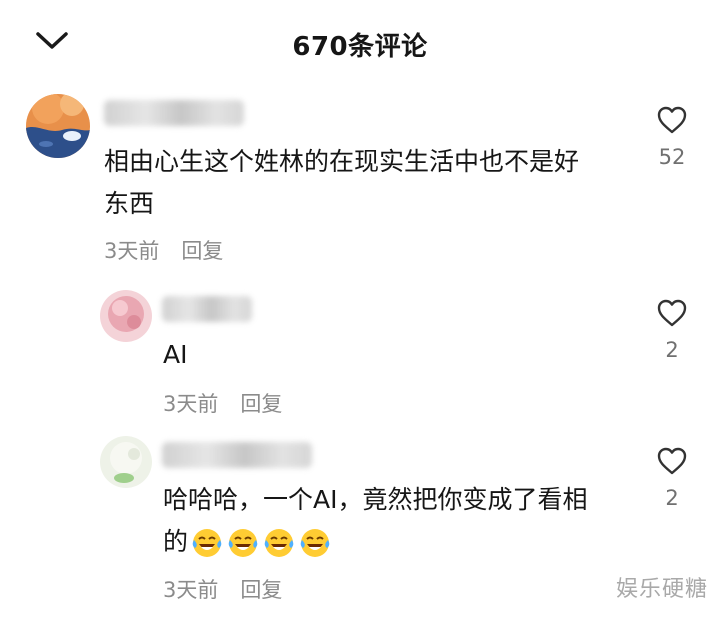  What do you see at coordinates (342, 161) in the screenshot?
I see `comment-text-line: 相由心生这个姓林的在现实生活中也不是好` at bounding box center [342, 161].